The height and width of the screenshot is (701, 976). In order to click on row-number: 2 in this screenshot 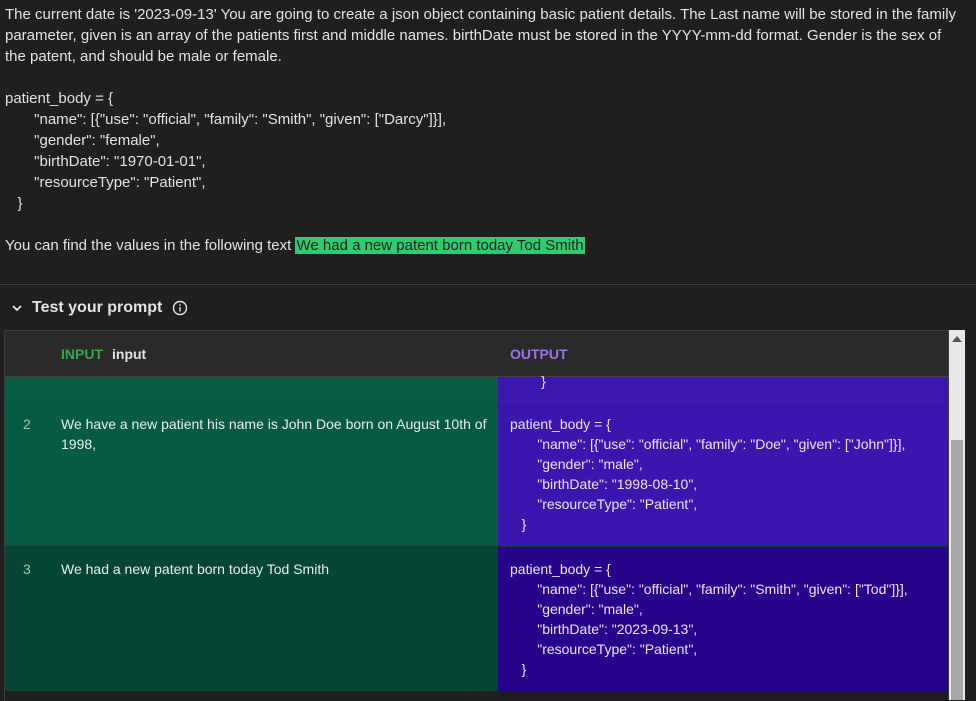, I will do `click(27, 424)`.